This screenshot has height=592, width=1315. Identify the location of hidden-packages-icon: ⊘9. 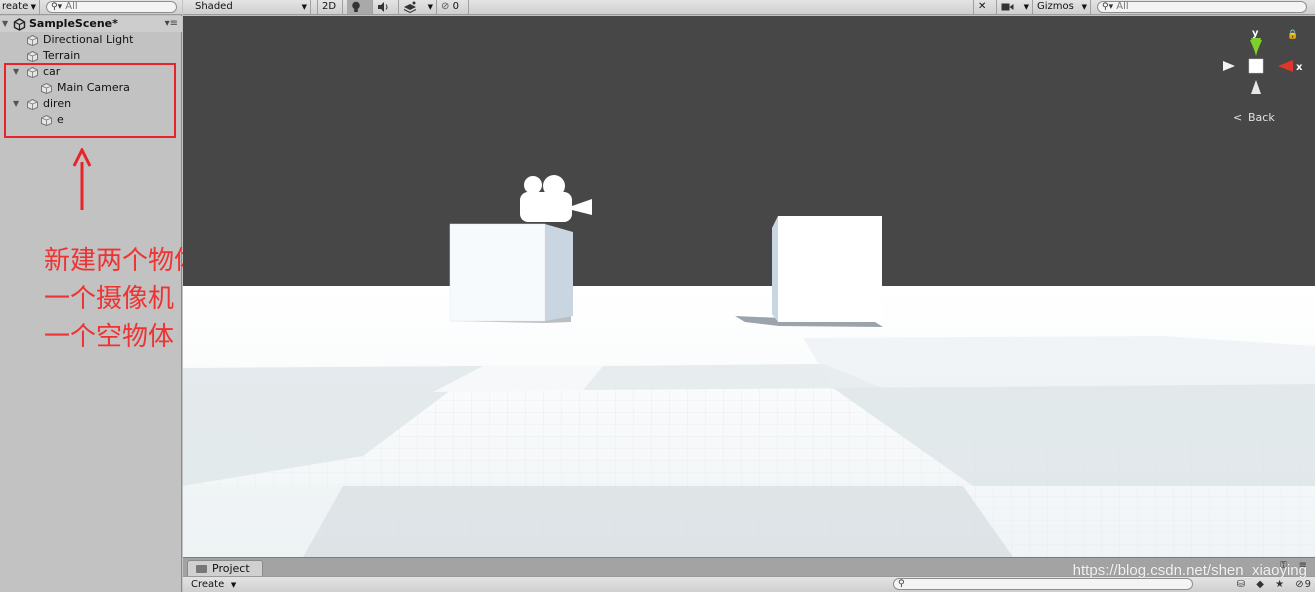
(1303, 584).